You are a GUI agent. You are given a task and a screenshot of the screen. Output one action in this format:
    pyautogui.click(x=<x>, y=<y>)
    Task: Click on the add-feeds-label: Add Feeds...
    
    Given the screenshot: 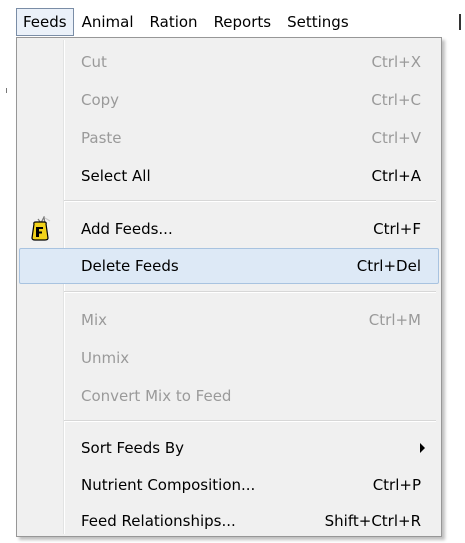 What is the action you would take?
    pyautogui.click(x=127, y=229)
    